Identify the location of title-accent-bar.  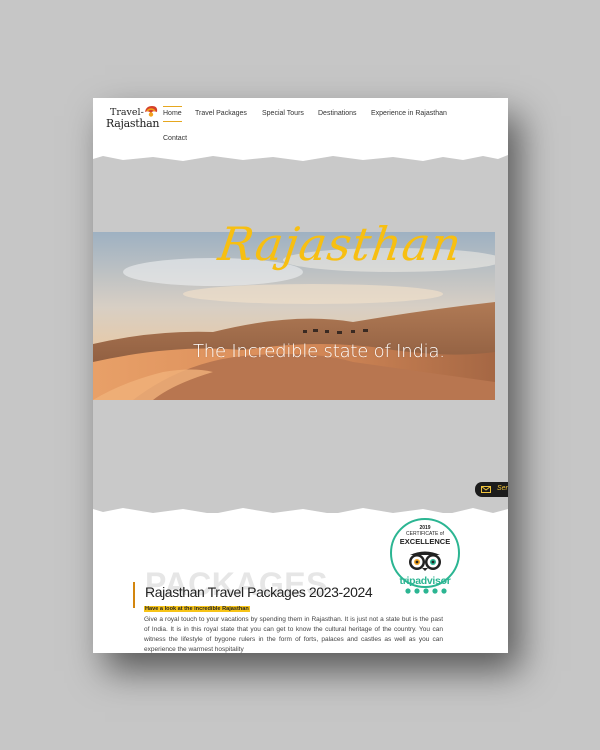
(134, 595).